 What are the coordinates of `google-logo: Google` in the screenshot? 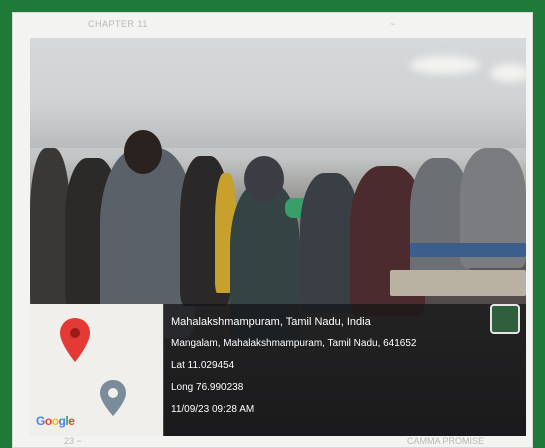 It's located at (55, 421).